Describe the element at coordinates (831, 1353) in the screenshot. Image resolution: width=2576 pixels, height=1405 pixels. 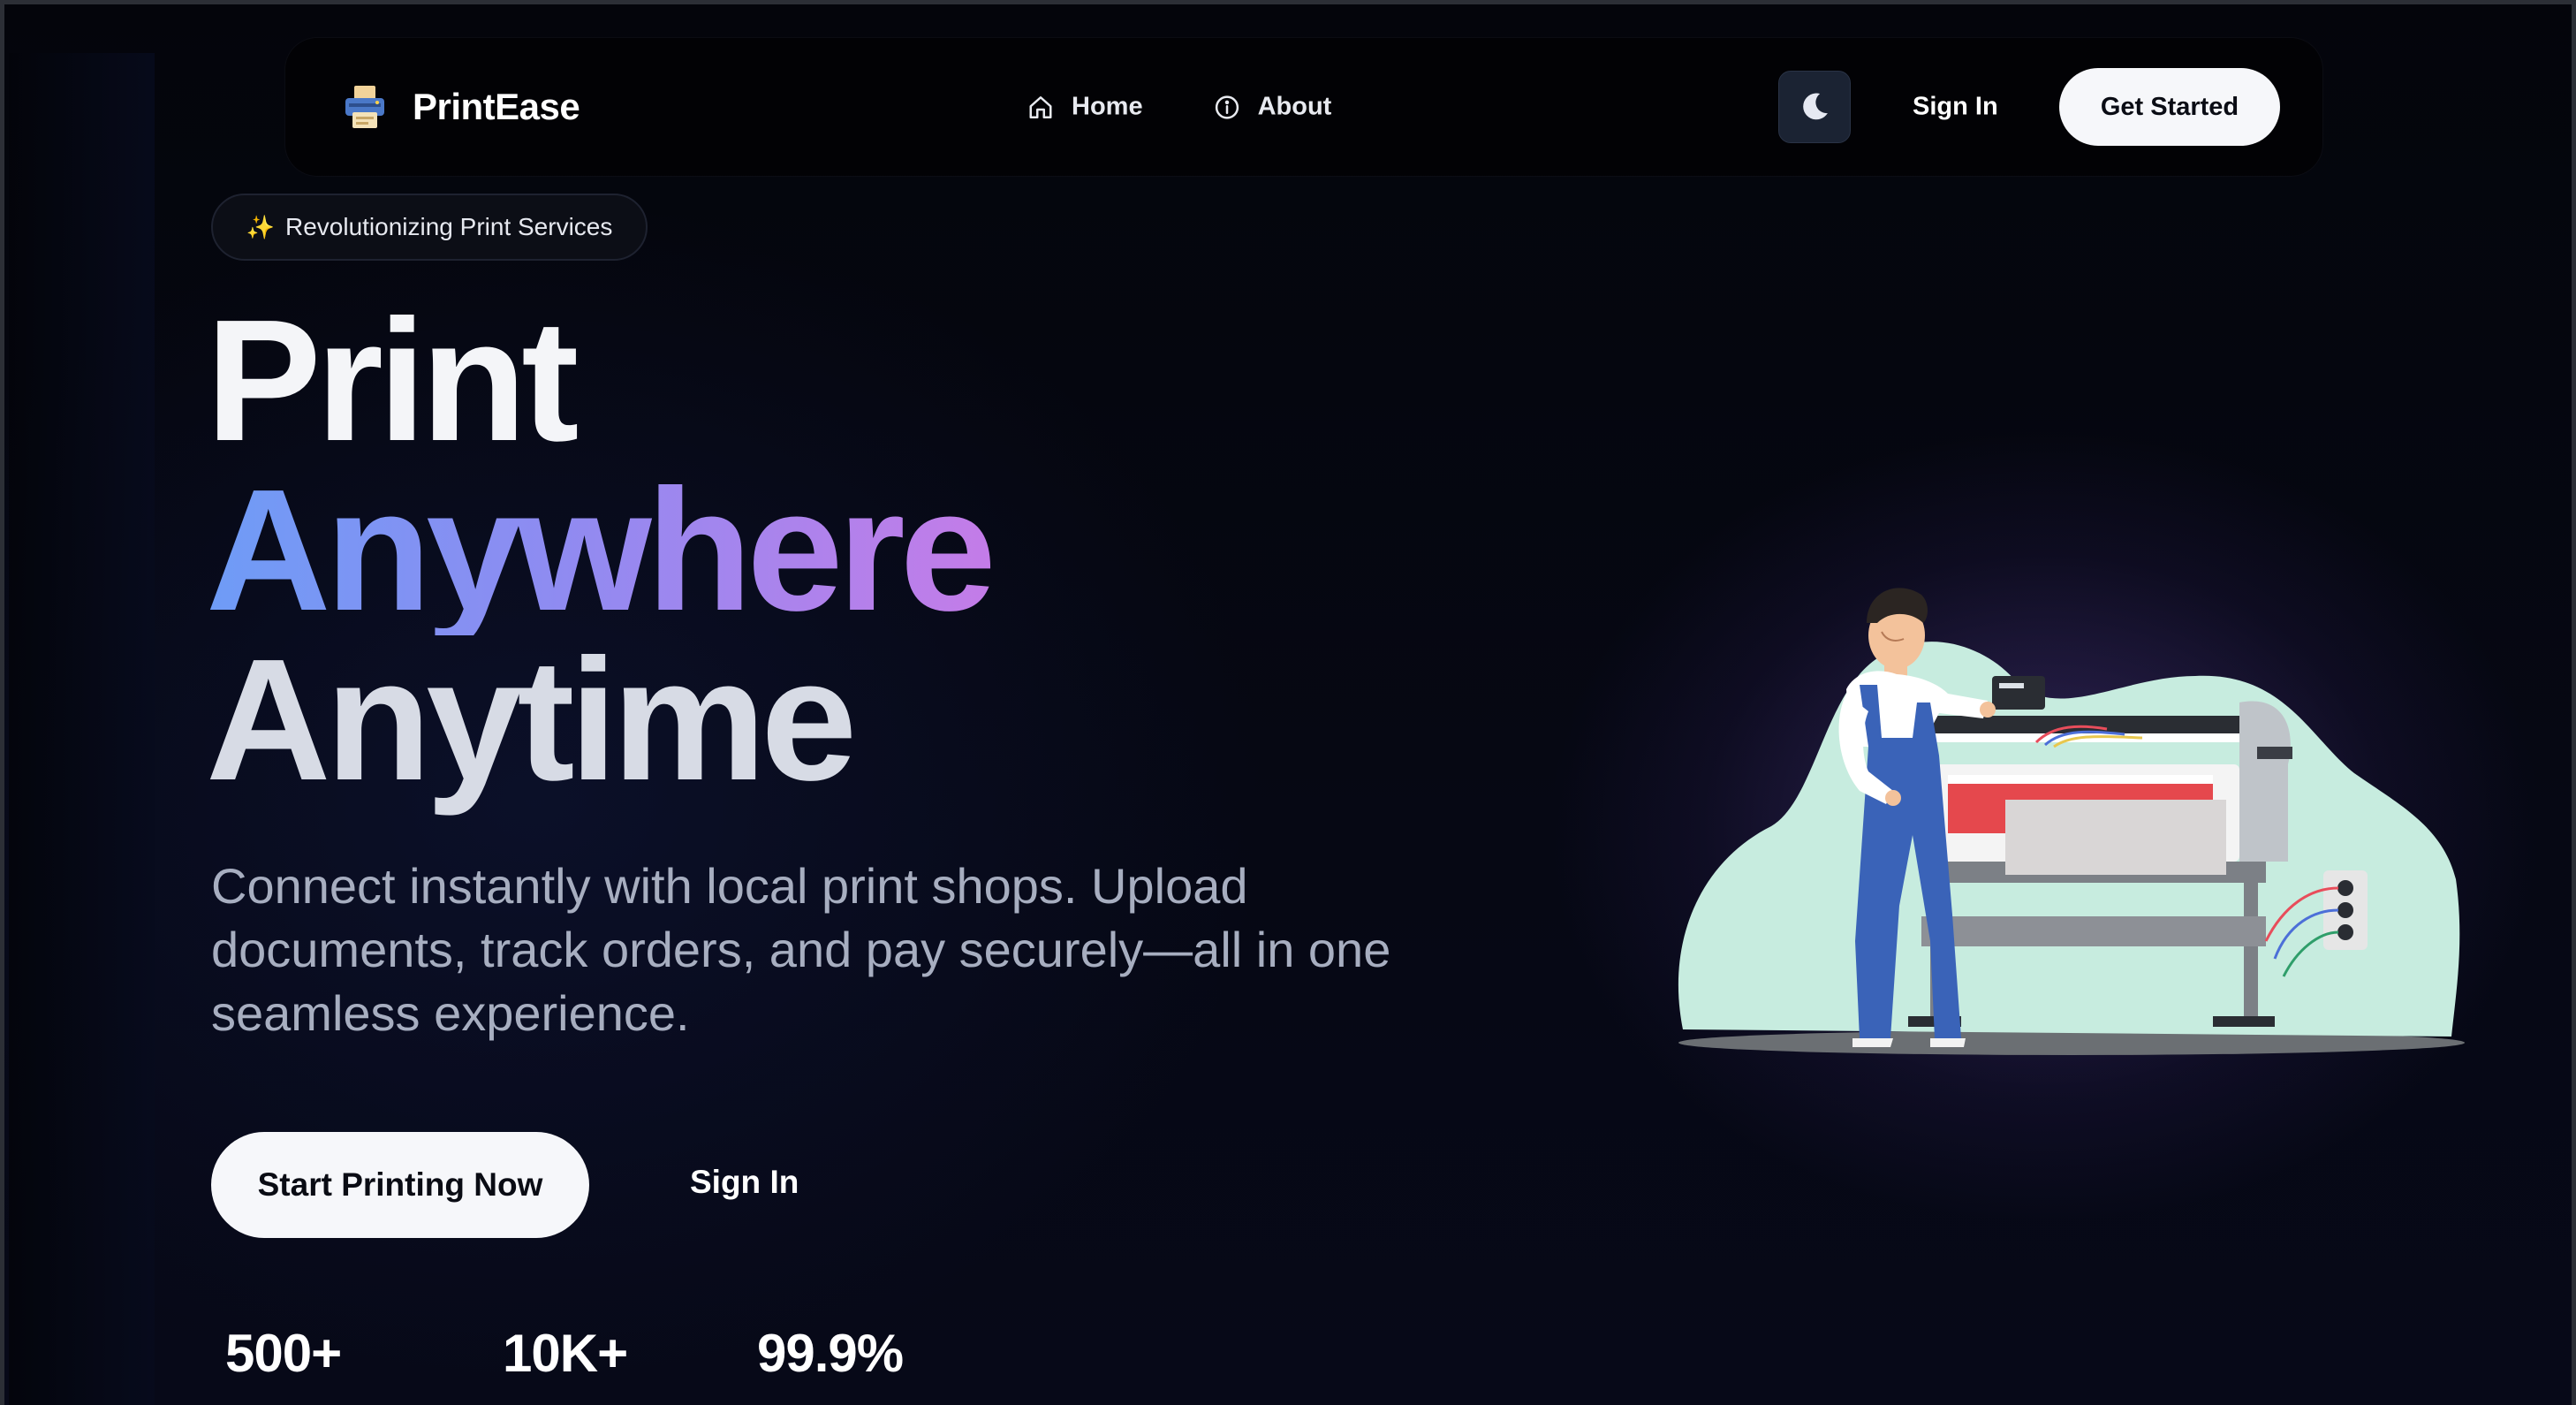
I see `stat-uptime: 99.9%` at that location.